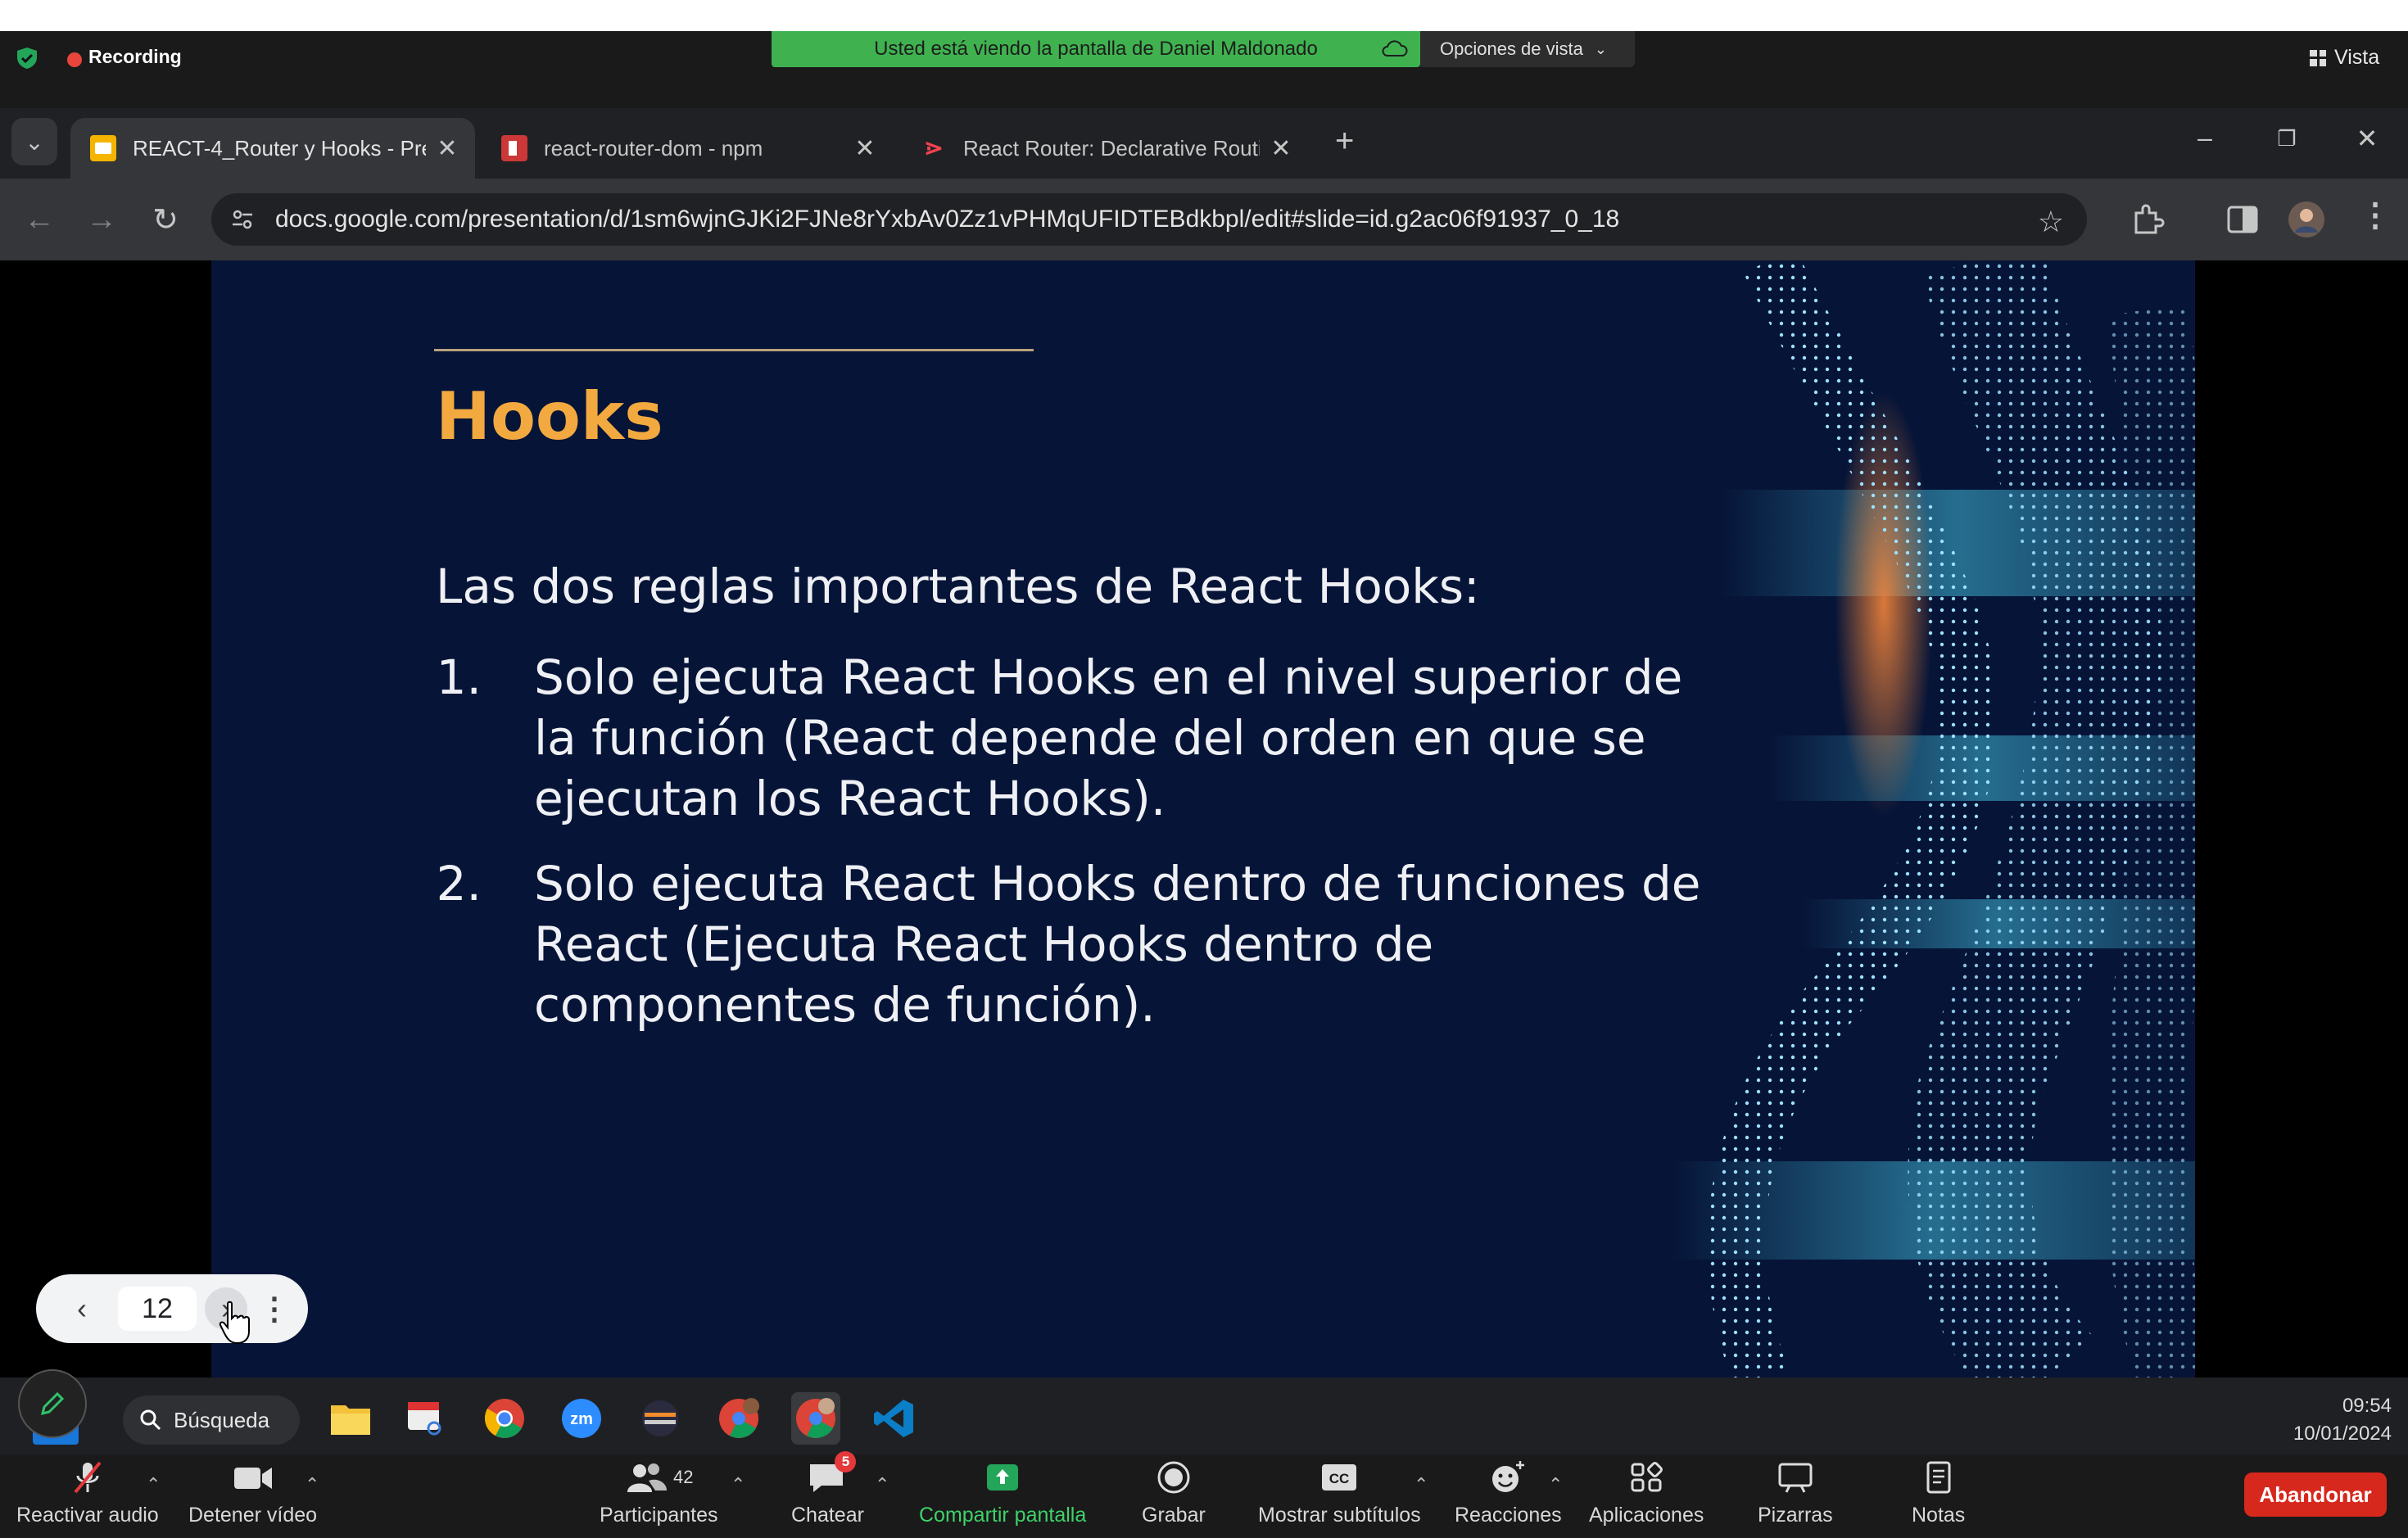 The width and height of the screenshot is (2408, 1538). I want to click on tab-react-slides: REACT-4_Router y Hooks - Pres ✕, so click(272, 148).